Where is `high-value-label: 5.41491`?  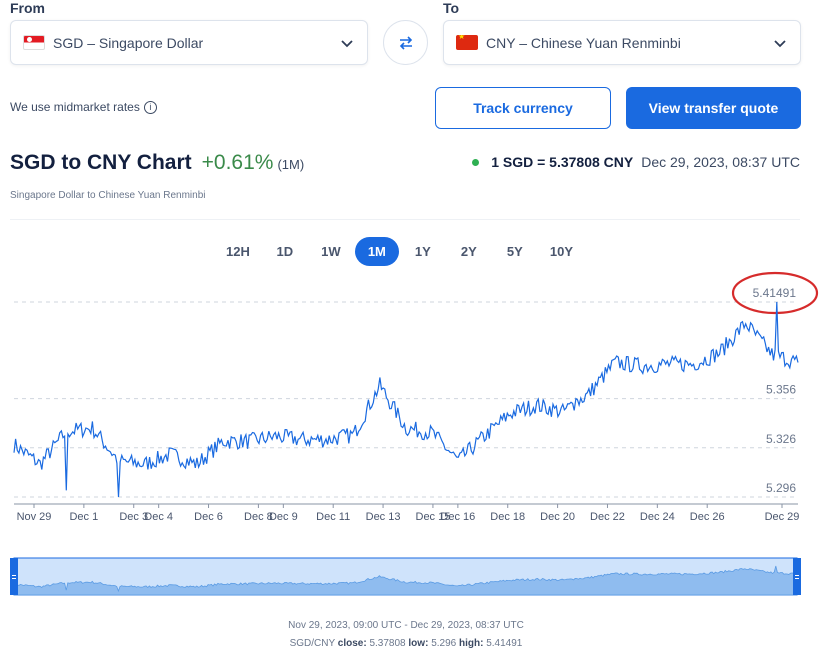 high-value-label: 5.41491 is located at coordinates (775, 293).